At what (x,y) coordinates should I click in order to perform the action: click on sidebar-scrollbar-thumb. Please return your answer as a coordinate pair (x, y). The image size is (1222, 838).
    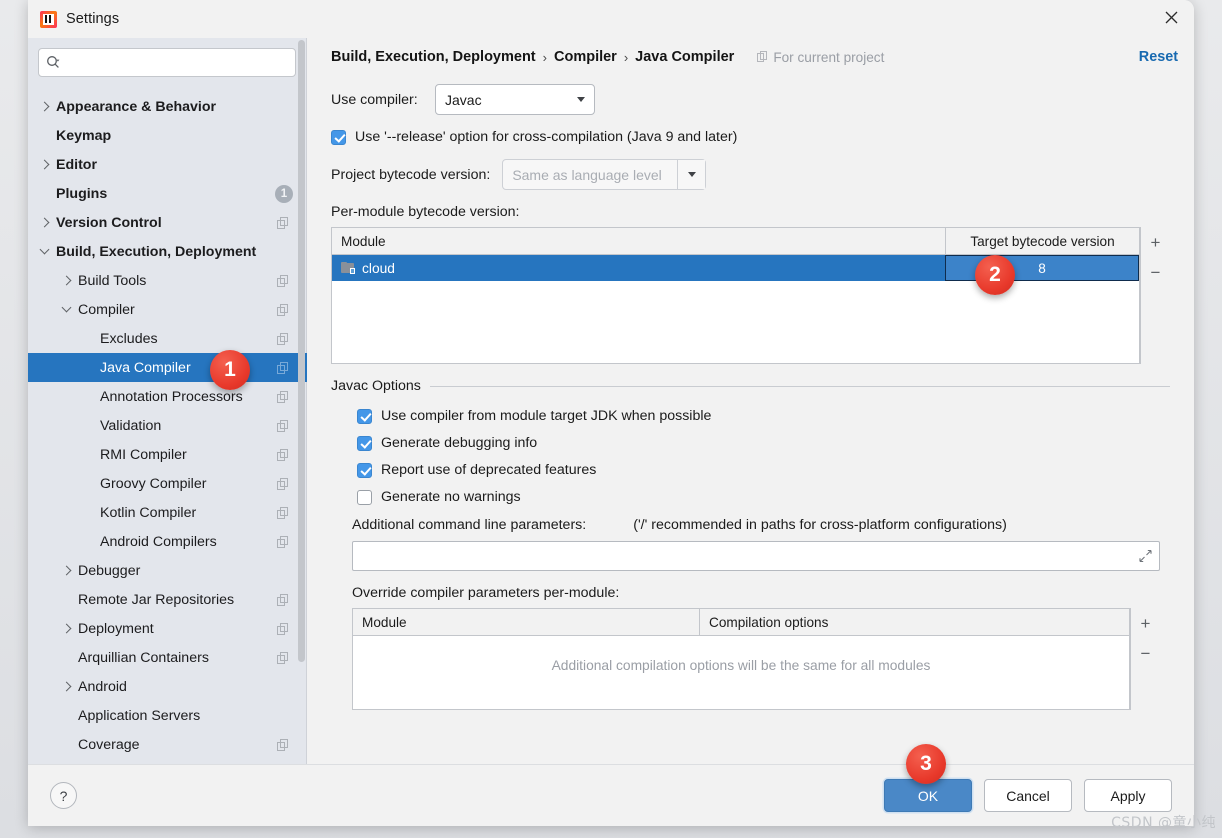
    Looking at the image, I should click on (301, 351).